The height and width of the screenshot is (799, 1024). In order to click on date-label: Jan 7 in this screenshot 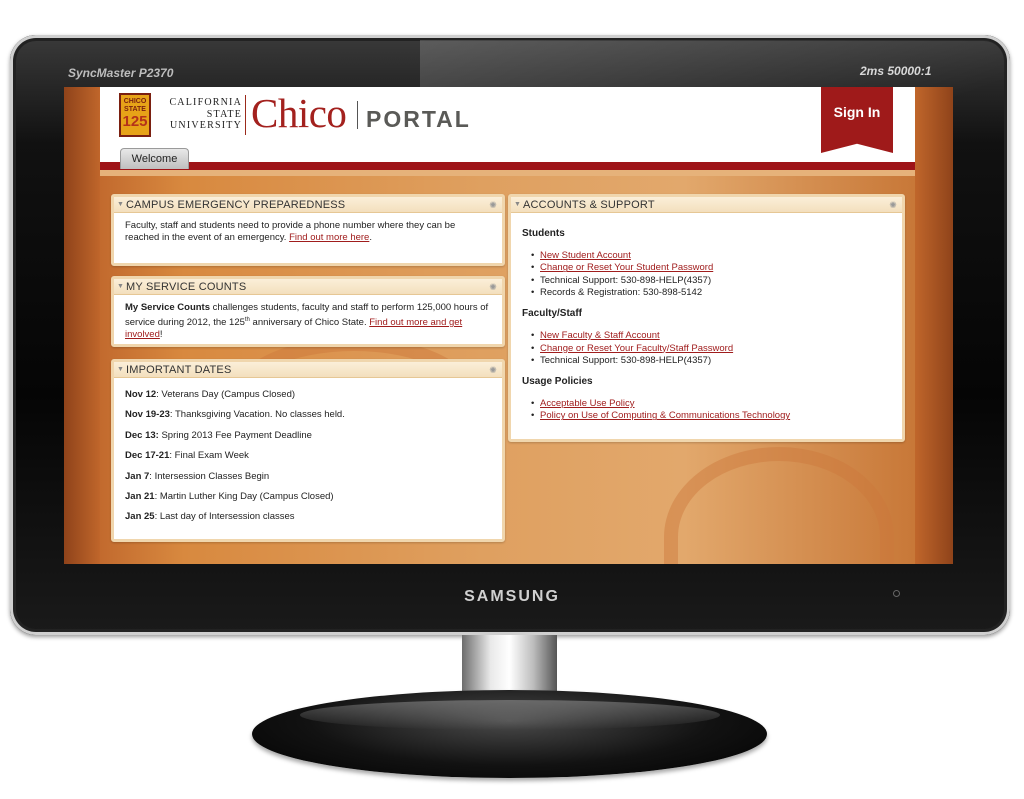, I will do `click(137, 476)`.